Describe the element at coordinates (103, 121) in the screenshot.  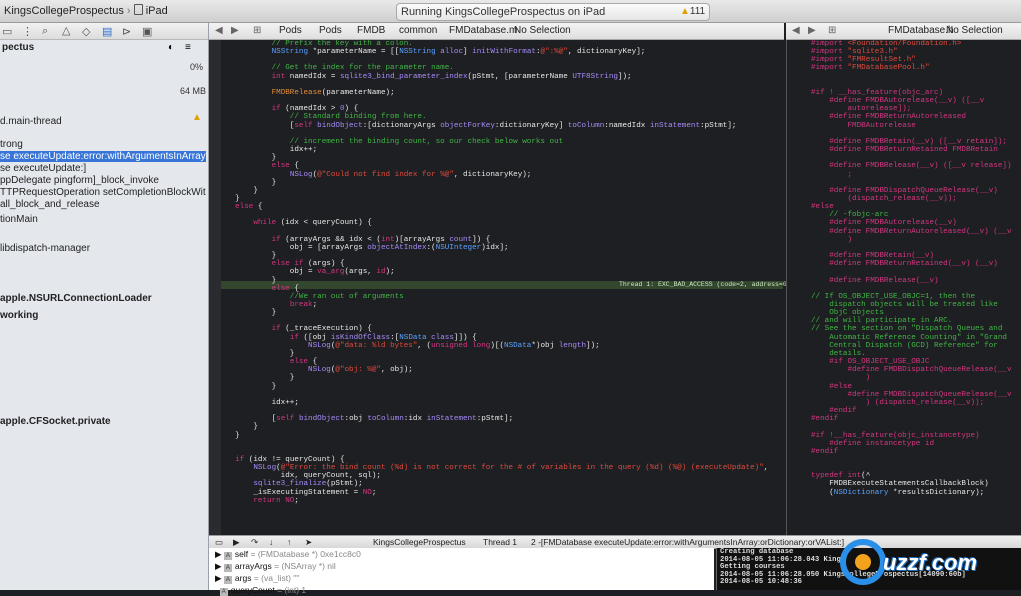
I see `nav-row: d.main-thread` at that location.